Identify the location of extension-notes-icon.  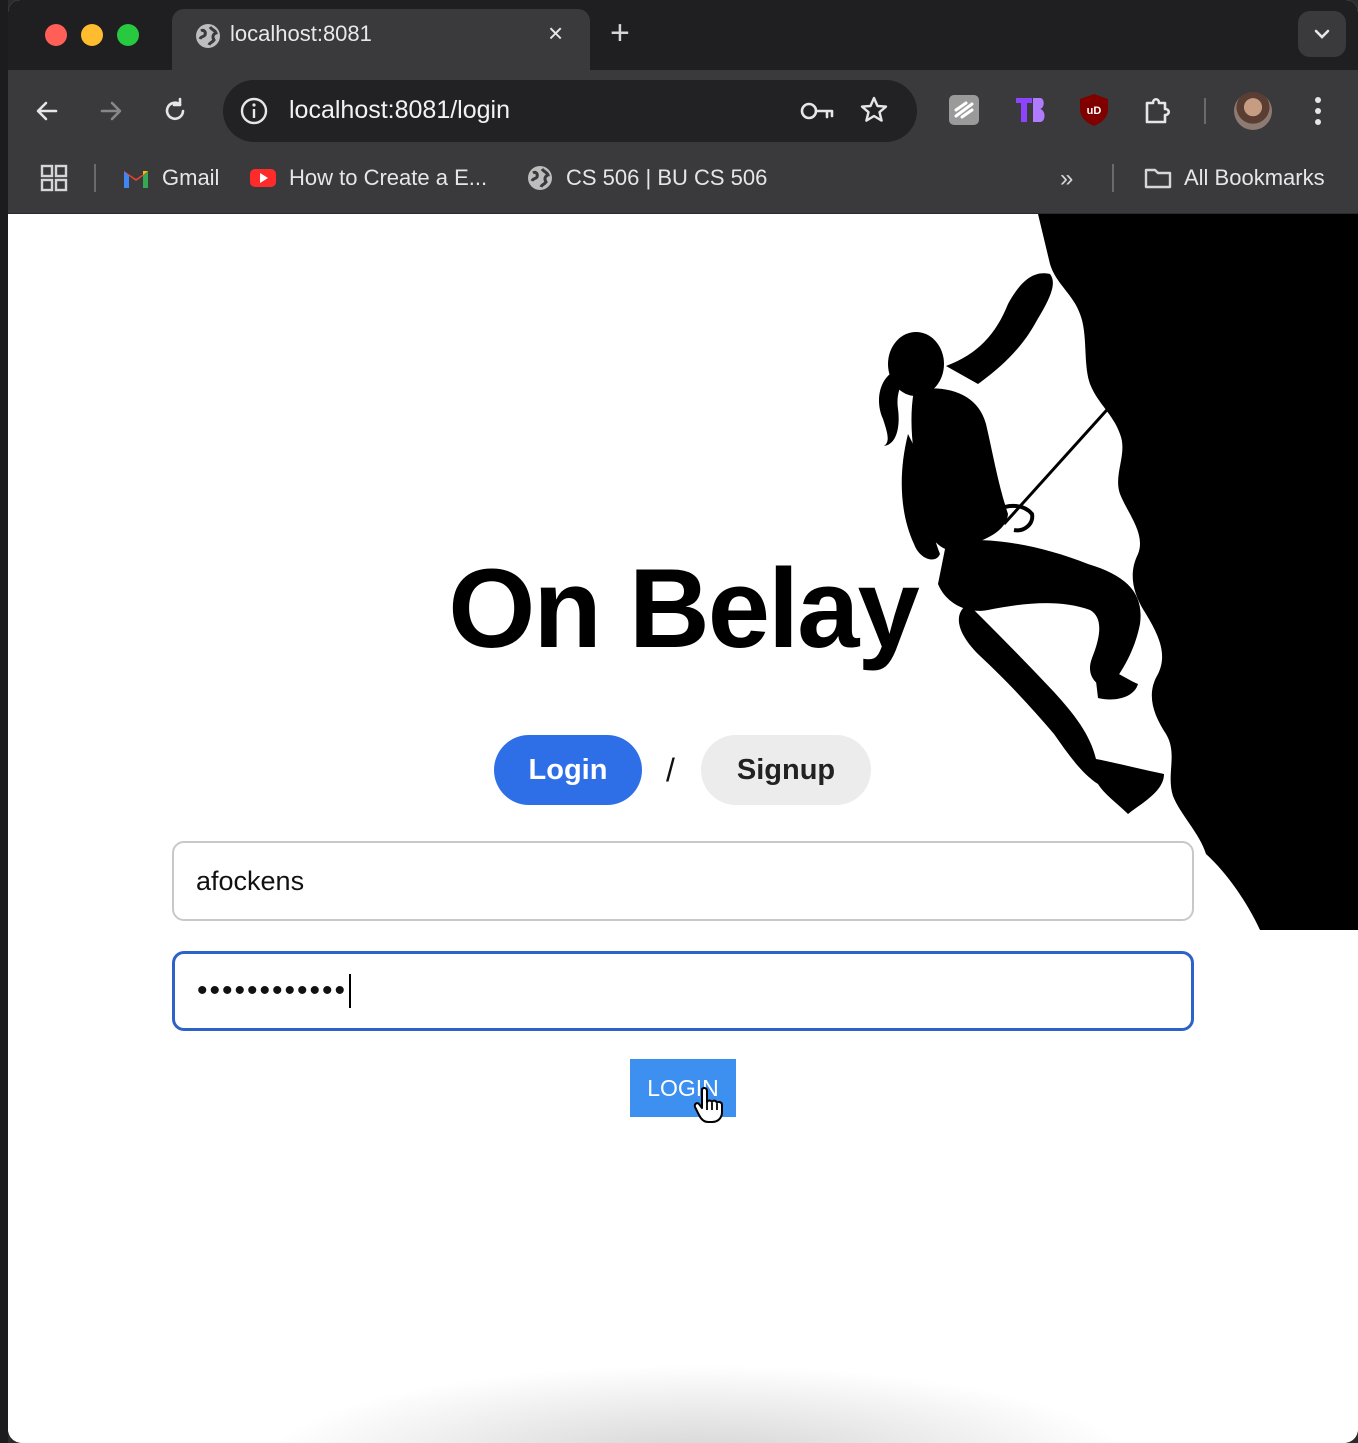
(964, 110).